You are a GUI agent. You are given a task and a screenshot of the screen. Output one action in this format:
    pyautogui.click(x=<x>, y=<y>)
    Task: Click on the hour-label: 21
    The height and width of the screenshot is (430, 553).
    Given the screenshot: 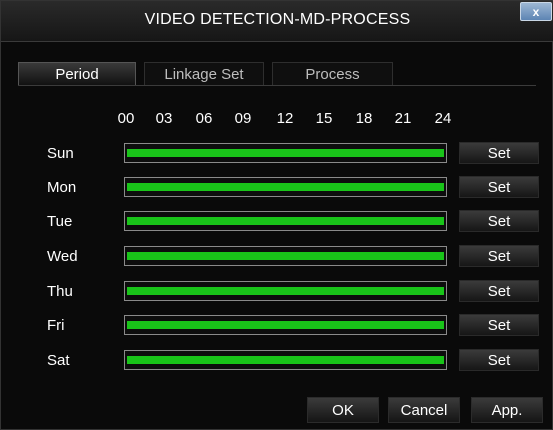 What is the action you would take?
    pyautogui.click(x=403, y=118)
    